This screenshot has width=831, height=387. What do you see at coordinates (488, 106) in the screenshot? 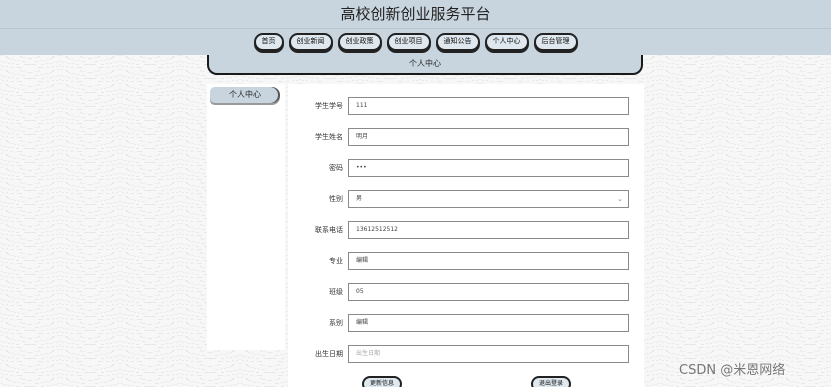
I see `student-id-field: 111` at bounding box center [488, 106].